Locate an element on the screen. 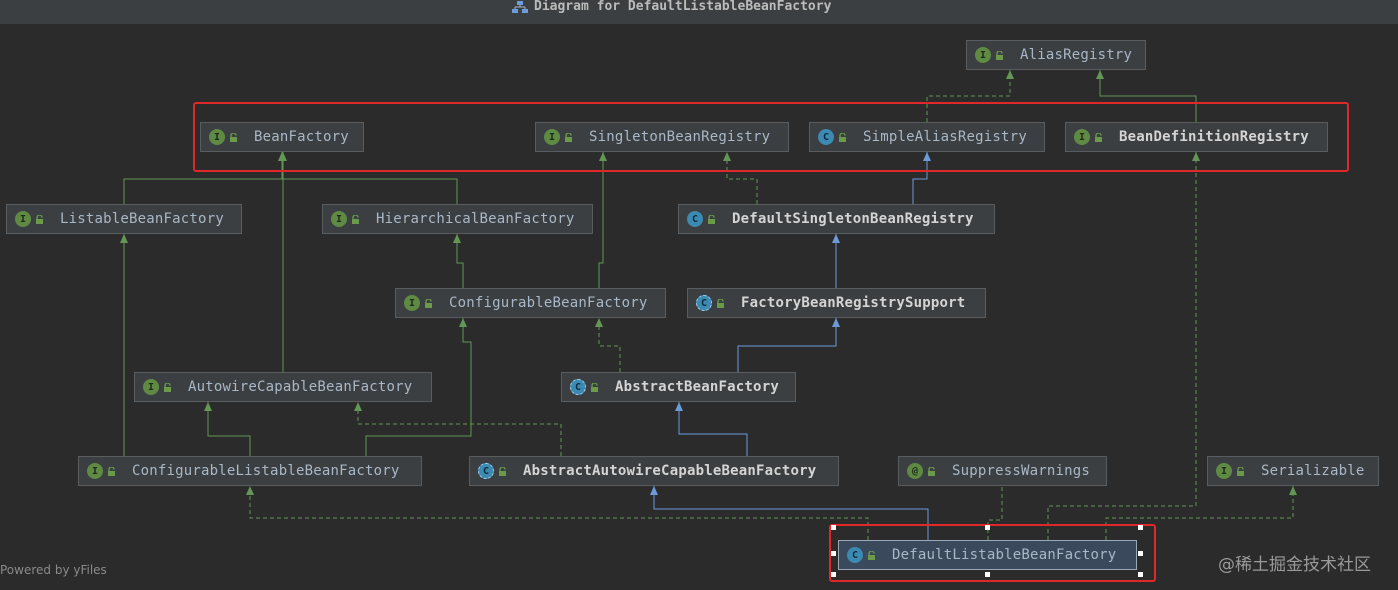 The image size is (1398, 590). node-configurable-bean-factory: I ConfigurableBeanFactory is located at coordinates (530, 303).